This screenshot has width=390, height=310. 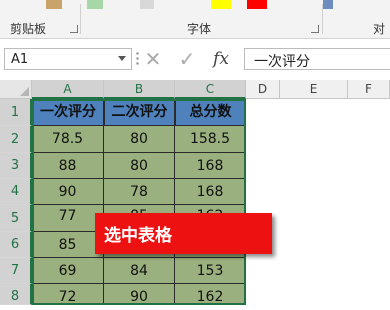 I want to click on clipboard-launcher-icon, so click(x=74, y=29).